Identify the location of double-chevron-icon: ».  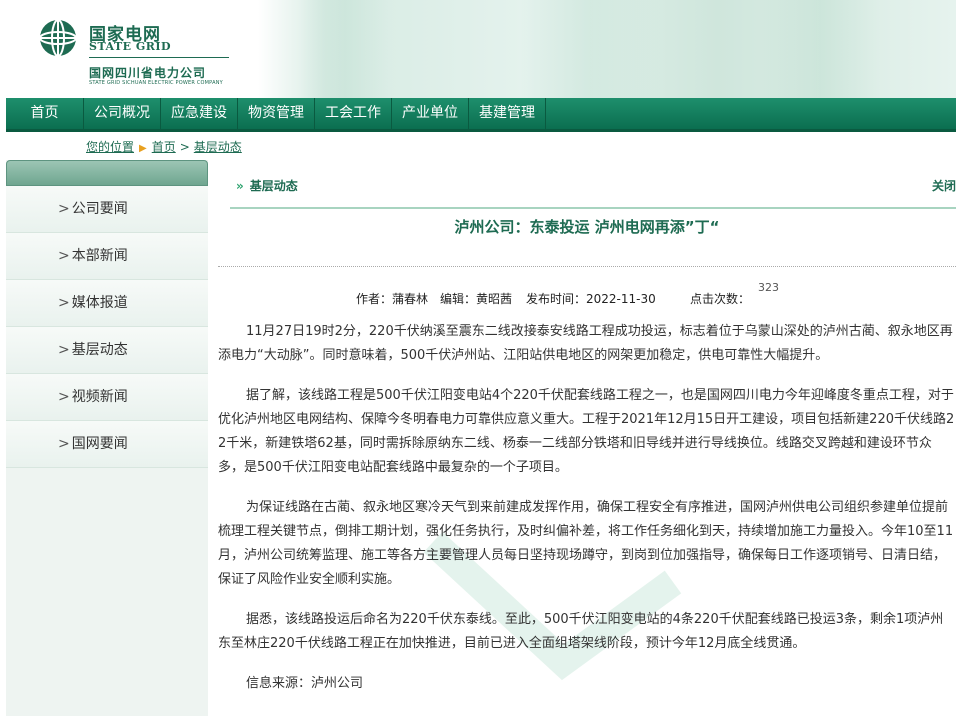
(240, 186).